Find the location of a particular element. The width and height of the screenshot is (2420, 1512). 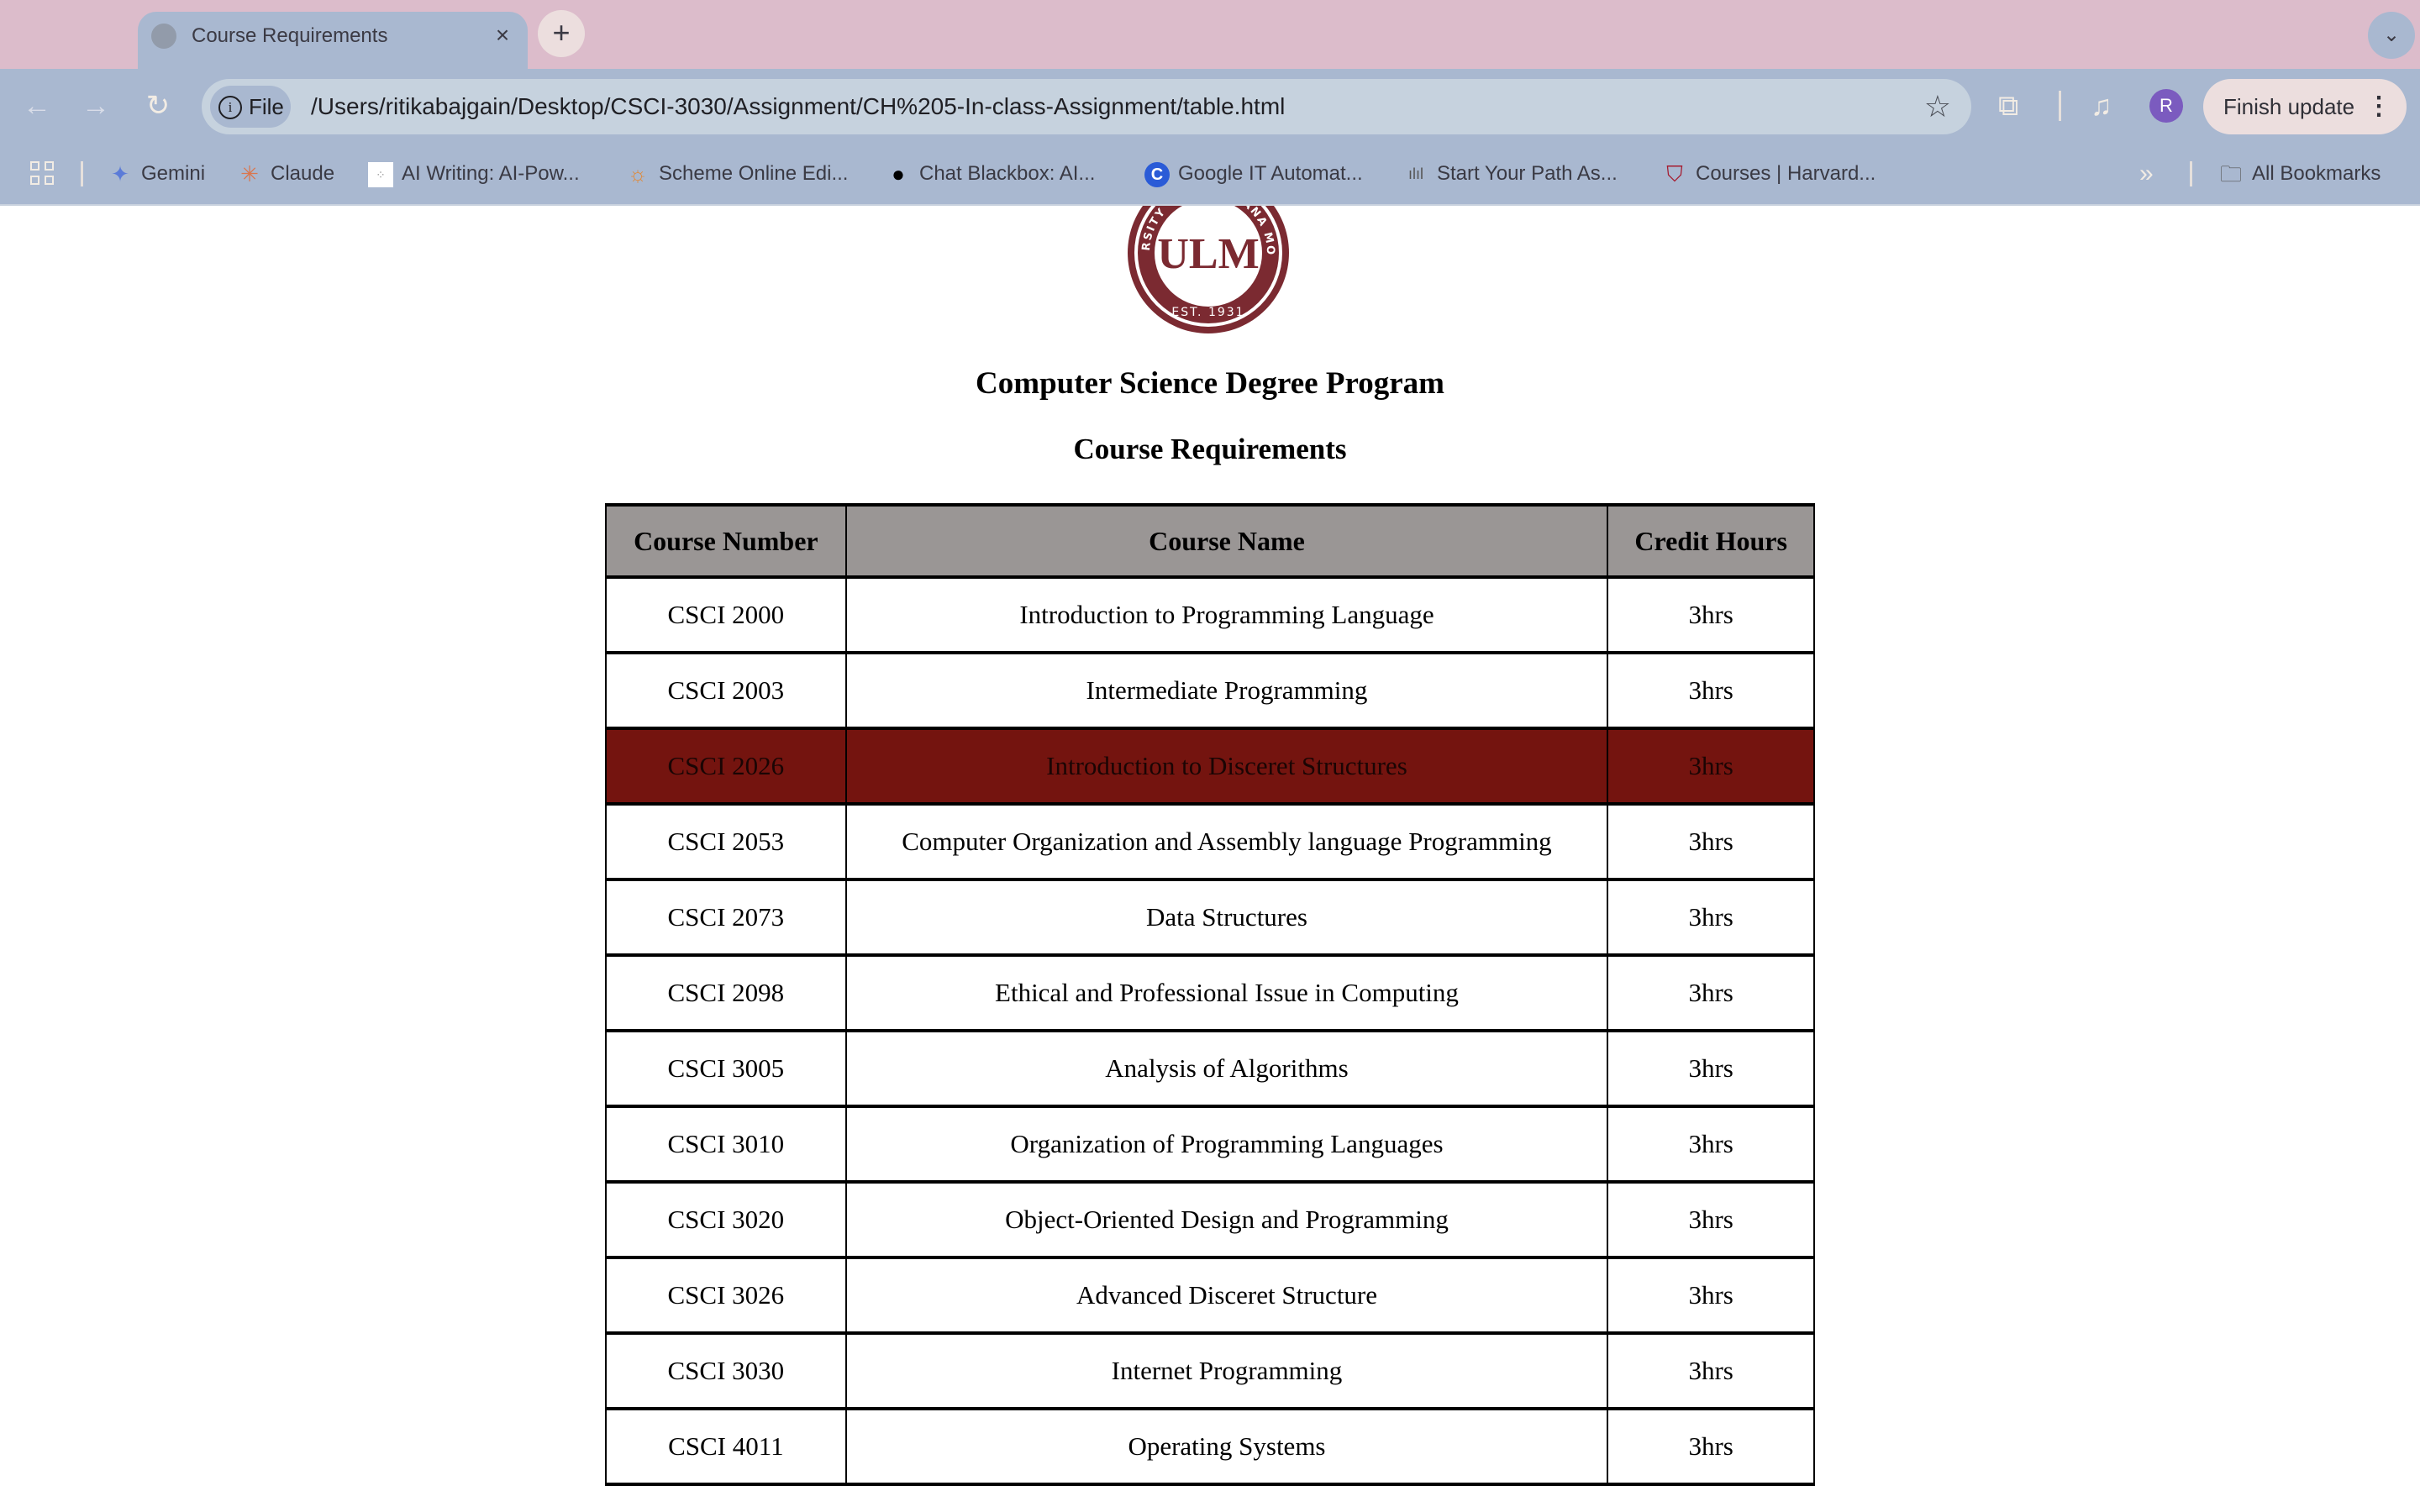

scheme-icon: ☼ is located at coordinates (638, 174).